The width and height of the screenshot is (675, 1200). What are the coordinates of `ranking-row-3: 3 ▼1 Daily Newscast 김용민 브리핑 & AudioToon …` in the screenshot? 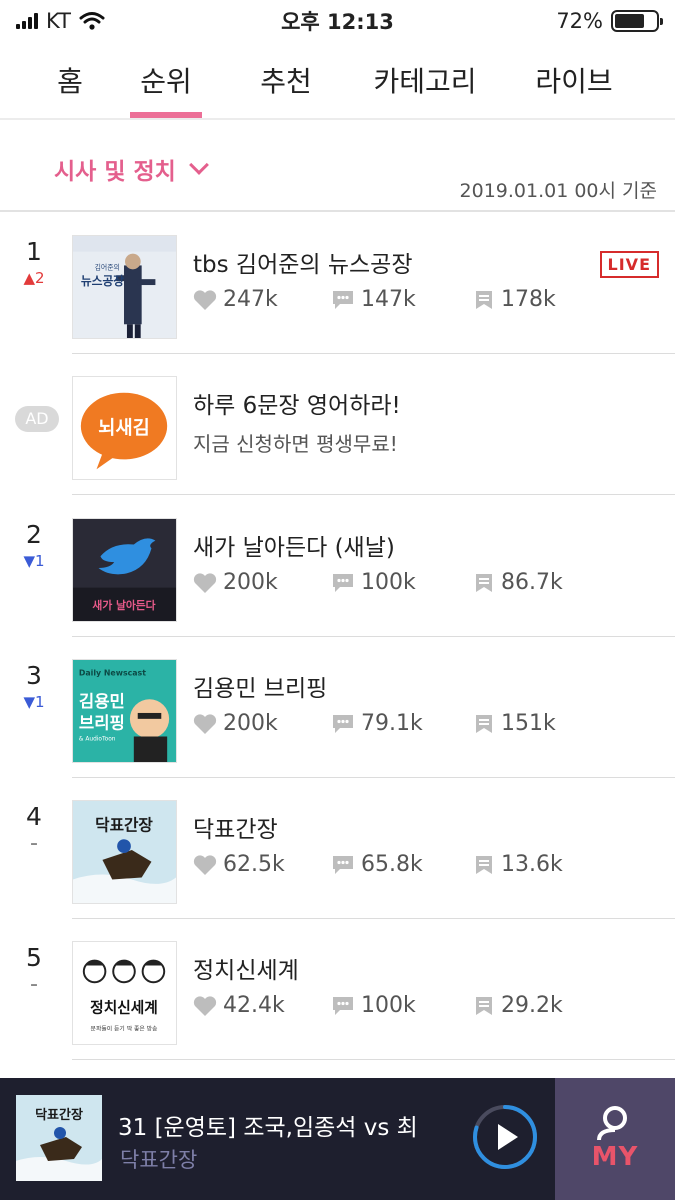 It's located at (337, 707).